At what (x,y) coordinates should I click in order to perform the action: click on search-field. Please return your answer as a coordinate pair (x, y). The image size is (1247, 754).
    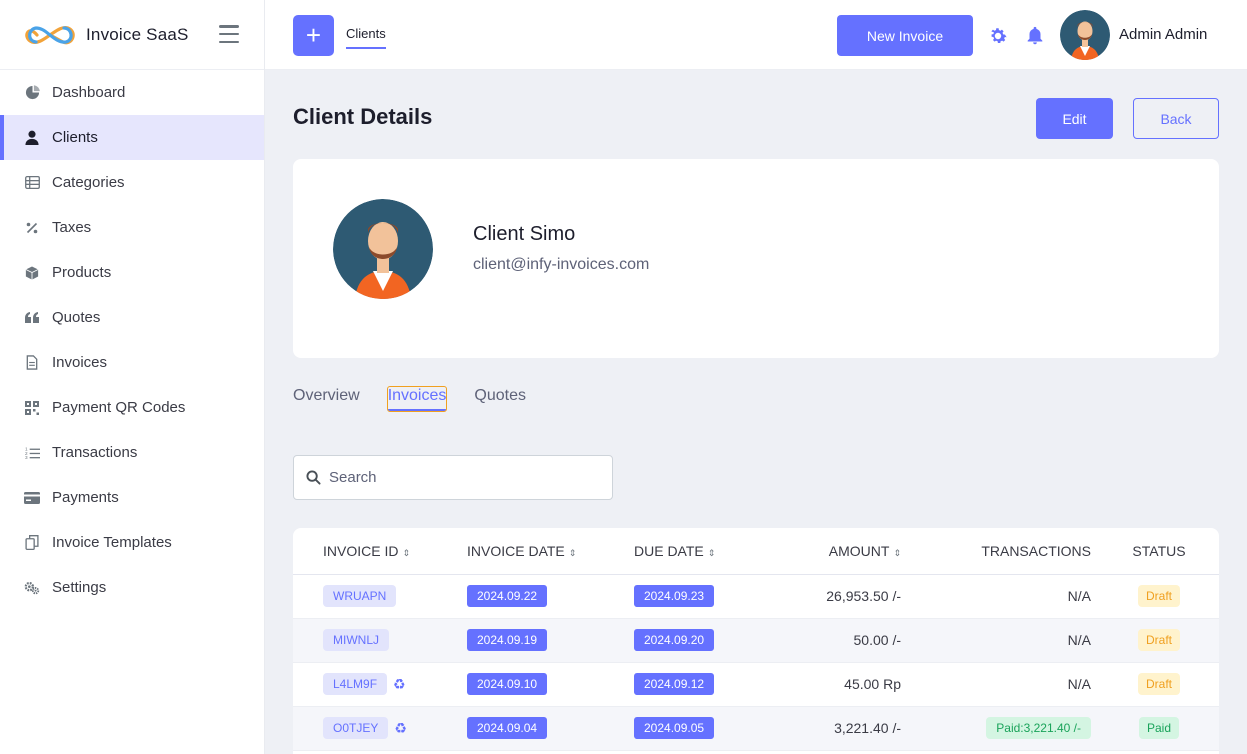
    Looking at the image, I should click on (453, 477).